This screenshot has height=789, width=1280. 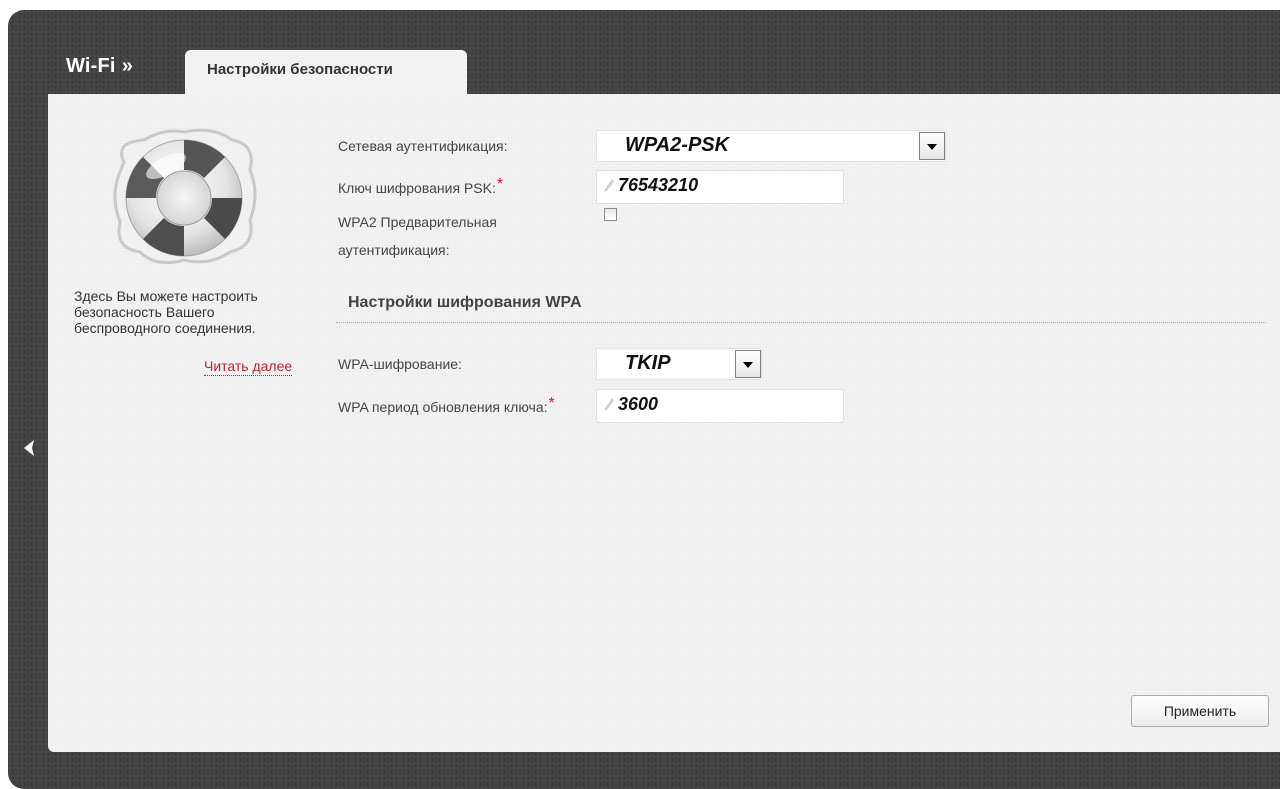 What do you see at coordinates (465, 302) in the screenshot?
I see `wpa-section-title: Настройки шифрования WPA` at bounding box center [465, 302].